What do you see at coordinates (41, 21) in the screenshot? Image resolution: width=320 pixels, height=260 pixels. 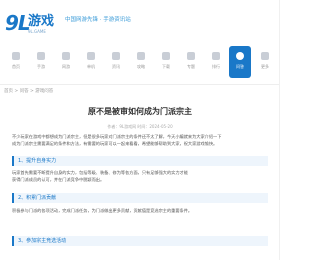 I see `logo-text: 游戏` at bounding box center [41, 21].